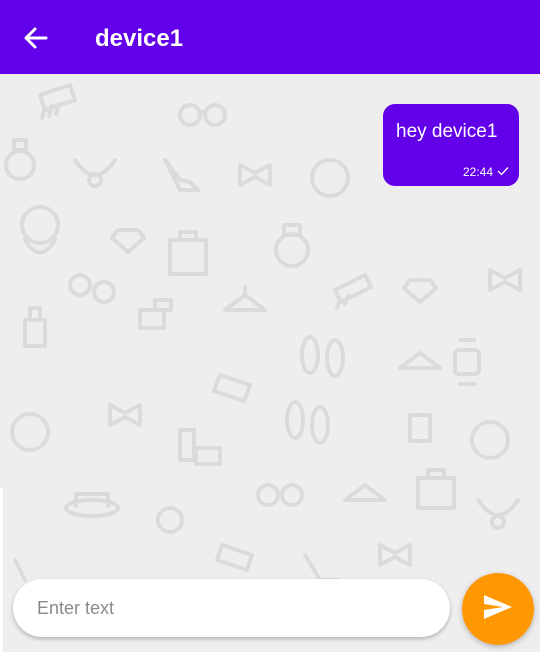 Image resolution: width=540 pixels, height=652 pixels. I want to click on message-meta: 22:44, so click(486, 172).